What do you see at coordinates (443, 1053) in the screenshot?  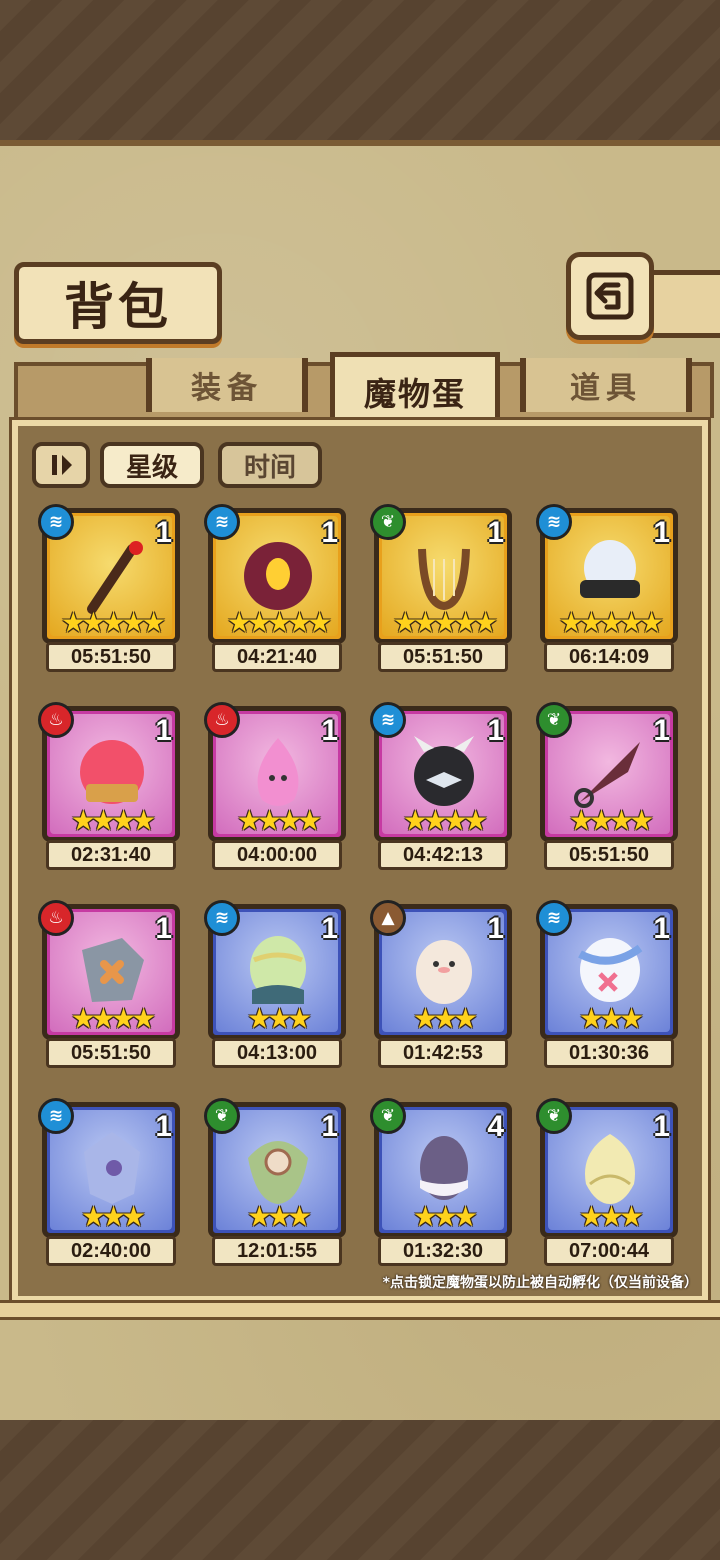 I see `hatch-timer: 01:42:53` at bounding box center [443, 1053].